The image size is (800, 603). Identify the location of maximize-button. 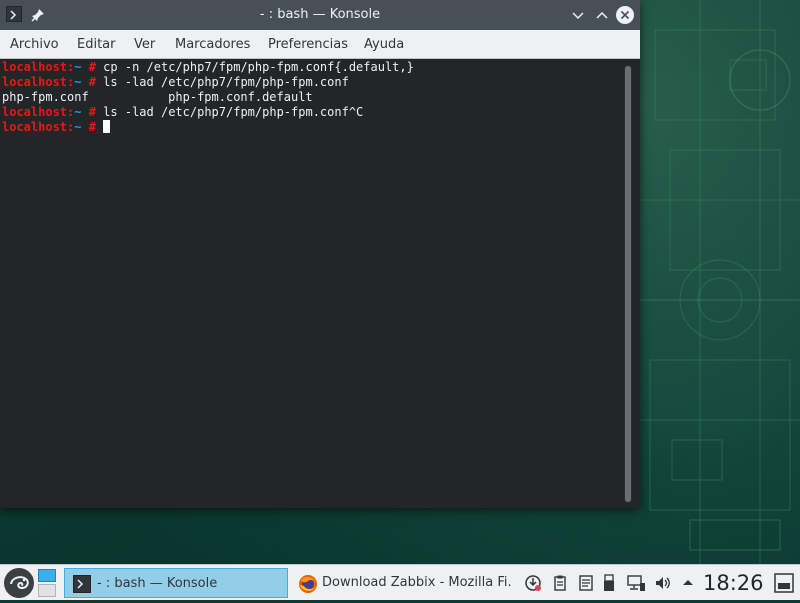
(602, 15).